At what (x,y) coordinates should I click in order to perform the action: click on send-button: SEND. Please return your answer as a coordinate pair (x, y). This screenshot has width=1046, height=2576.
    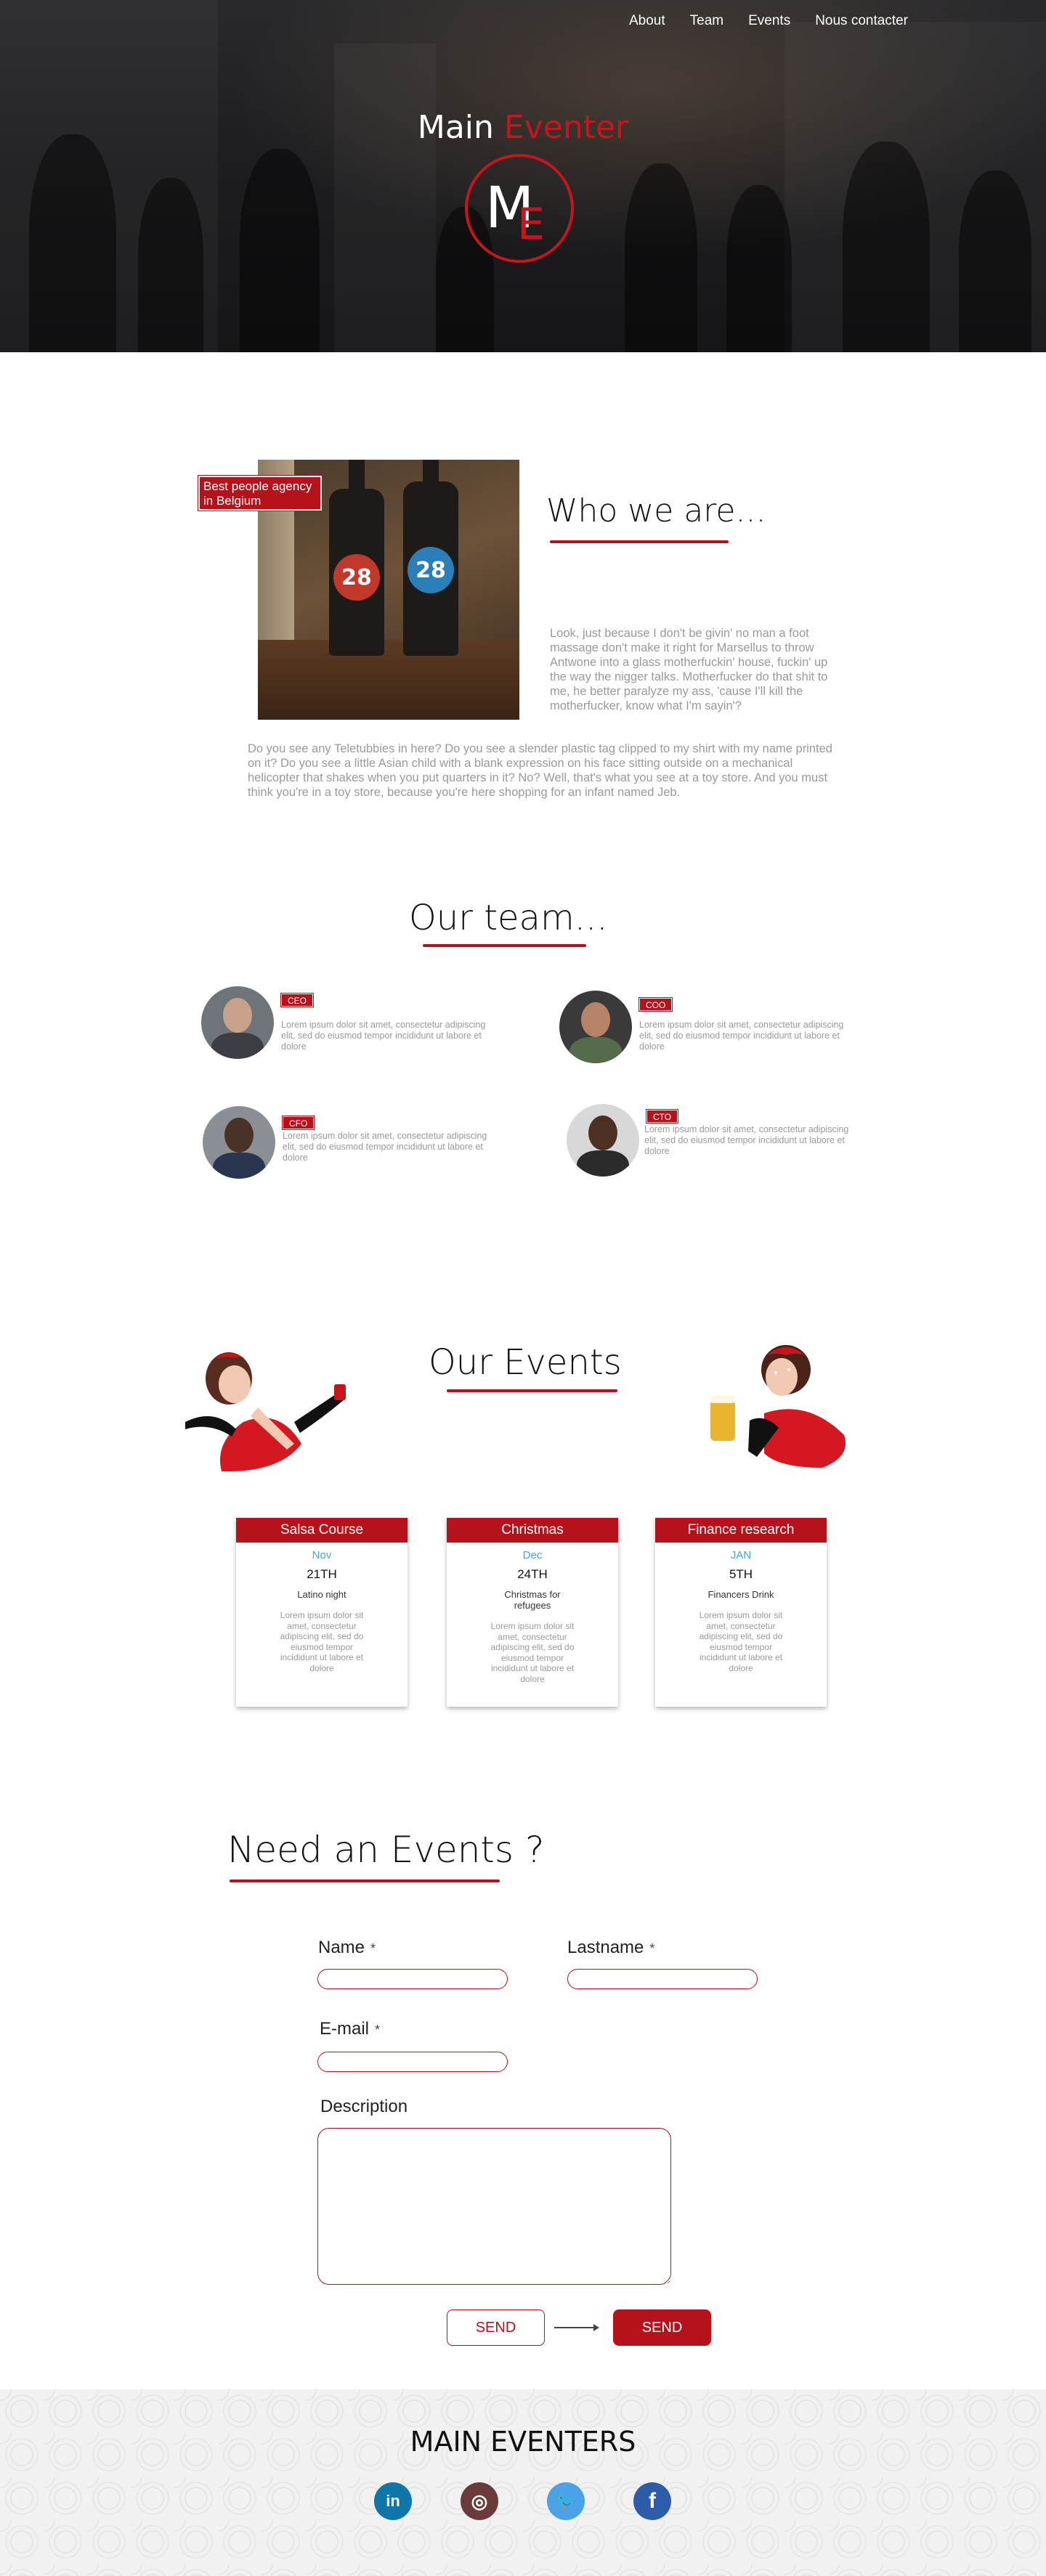
    Looking at the image, I should click on (662, 2327).